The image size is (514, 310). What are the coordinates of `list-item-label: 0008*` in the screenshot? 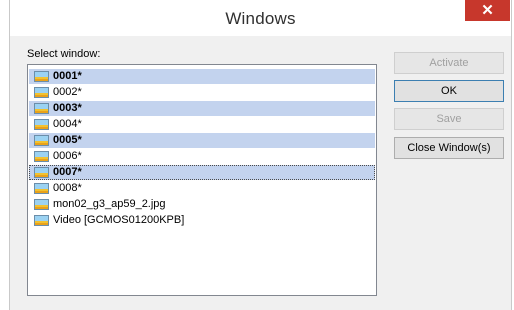 It's located at (67, 188).